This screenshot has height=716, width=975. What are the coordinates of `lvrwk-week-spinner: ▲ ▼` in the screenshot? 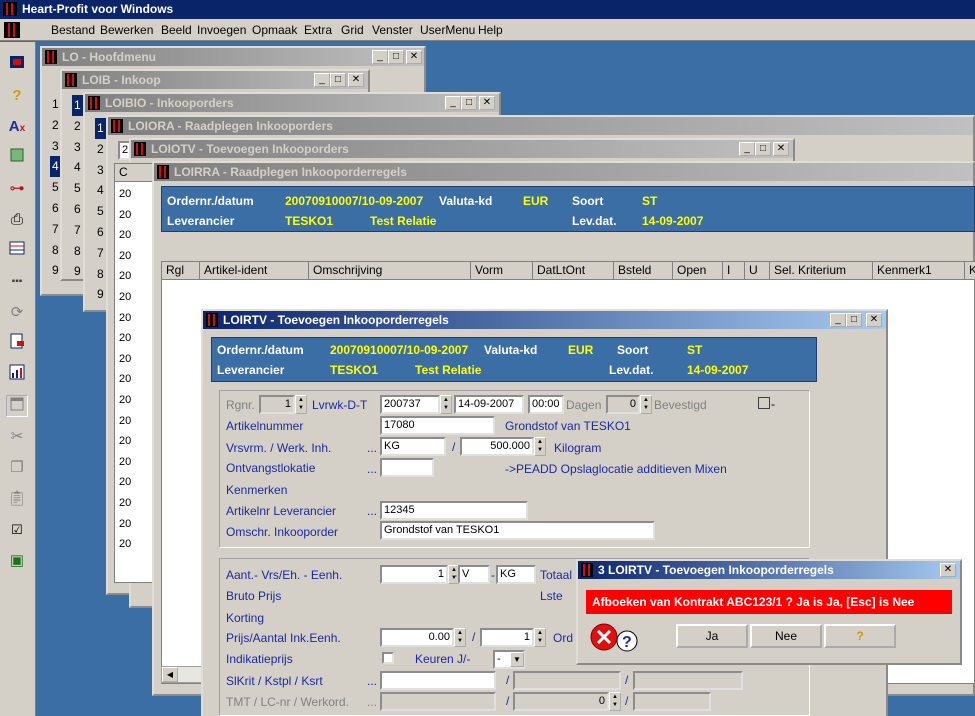 It's located at (446, 404).